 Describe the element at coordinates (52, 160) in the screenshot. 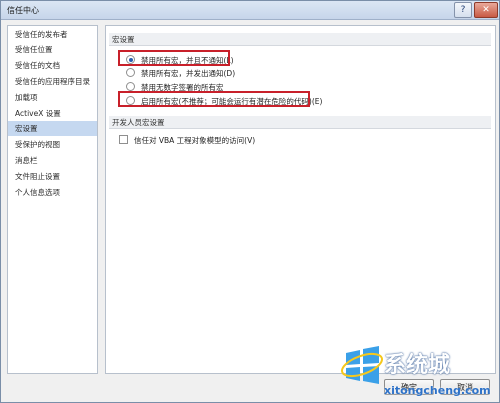

I see `sidebar-item-message-bar: 消息栏` at that location.